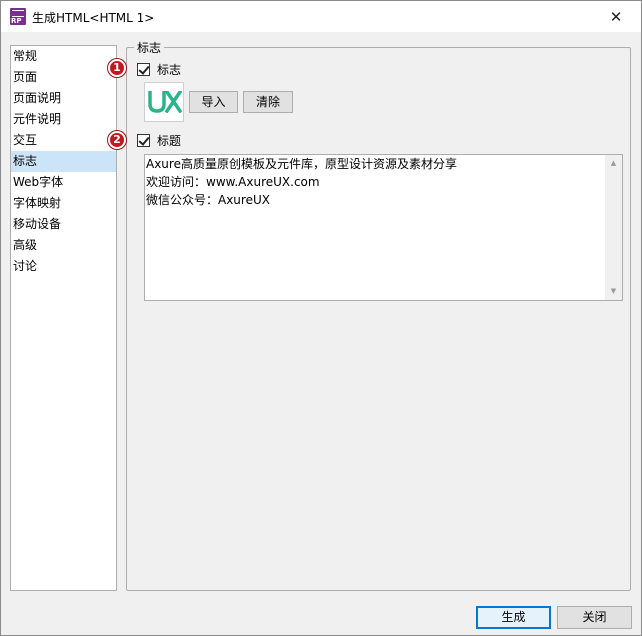 This screenshot has height=636, width=642. I want to click on ux-logo-icon, so click(165, 102).